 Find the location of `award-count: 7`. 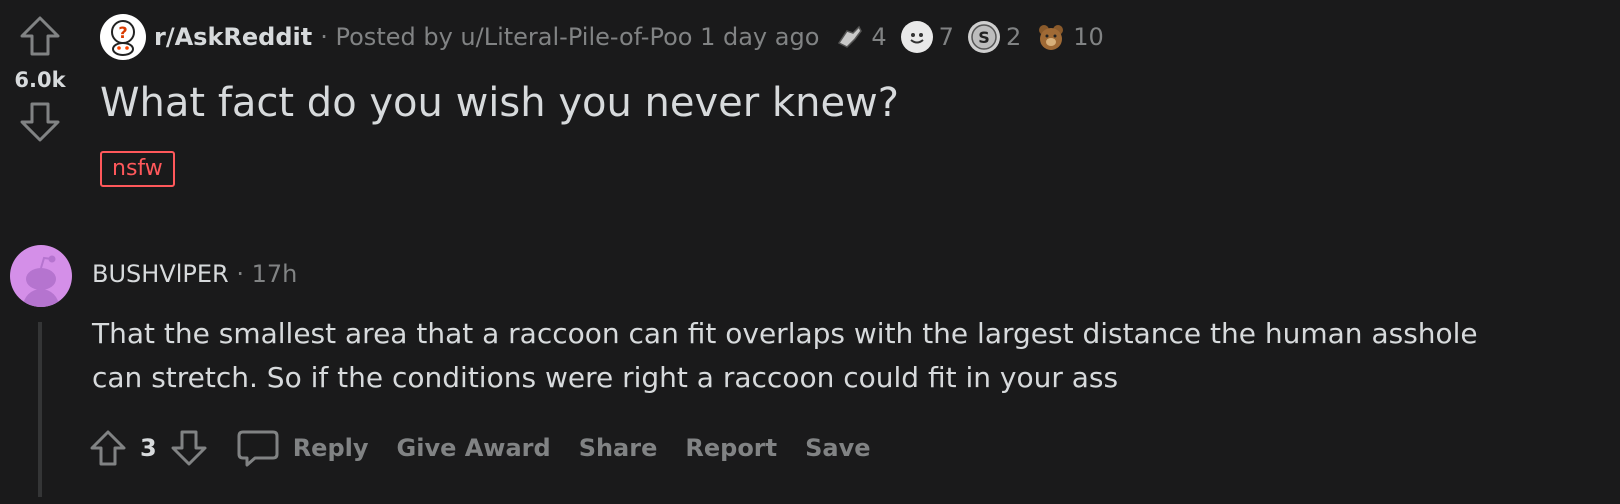

award-count: 7 is located at coordinates (946, 37).